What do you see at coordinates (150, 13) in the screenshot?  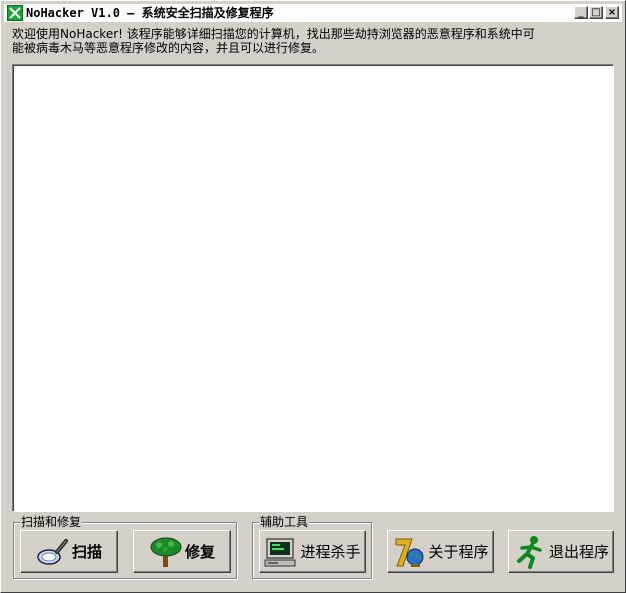 I see `window-title: NoHacker V1.0 — 系统安全扫描及修复程序` at bounding box center [150, 13].